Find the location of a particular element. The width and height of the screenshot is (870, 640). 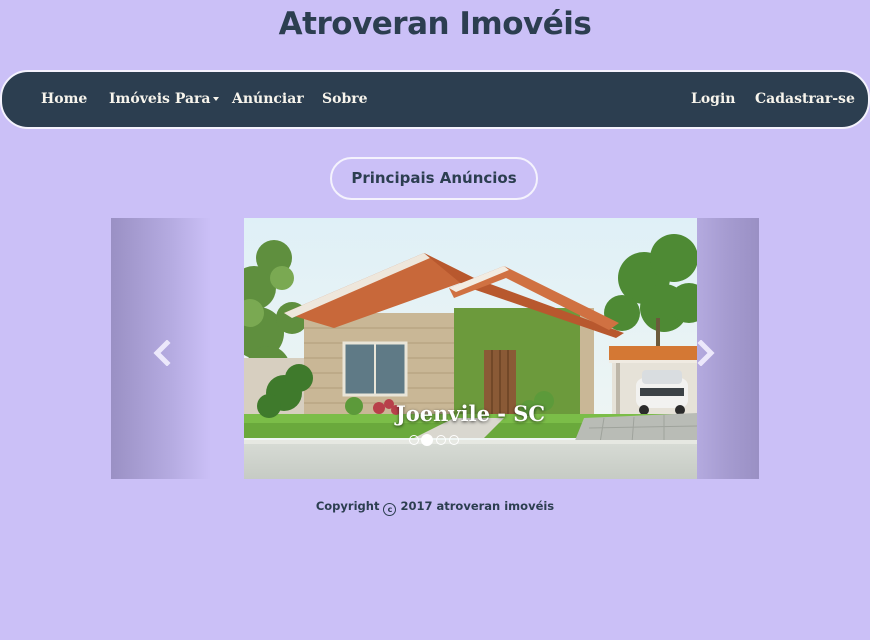

nav-login: Login is located at coordinates (713, 99).